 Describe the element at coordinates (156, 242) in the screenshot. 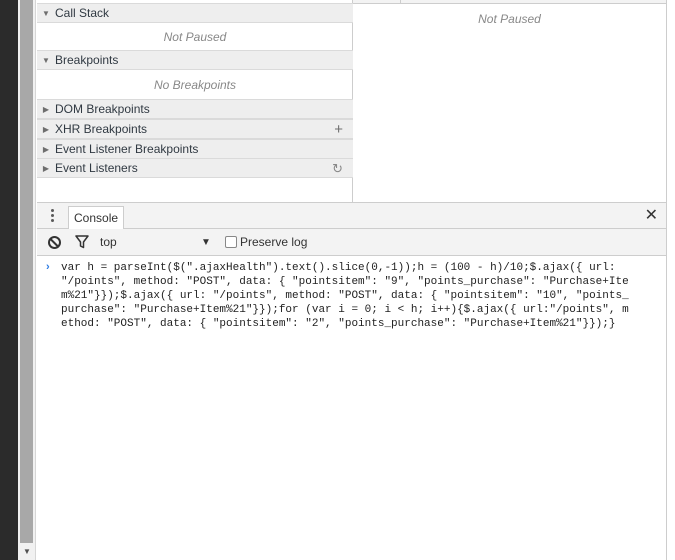

I see `execution-context-select: top ▼` at that location.